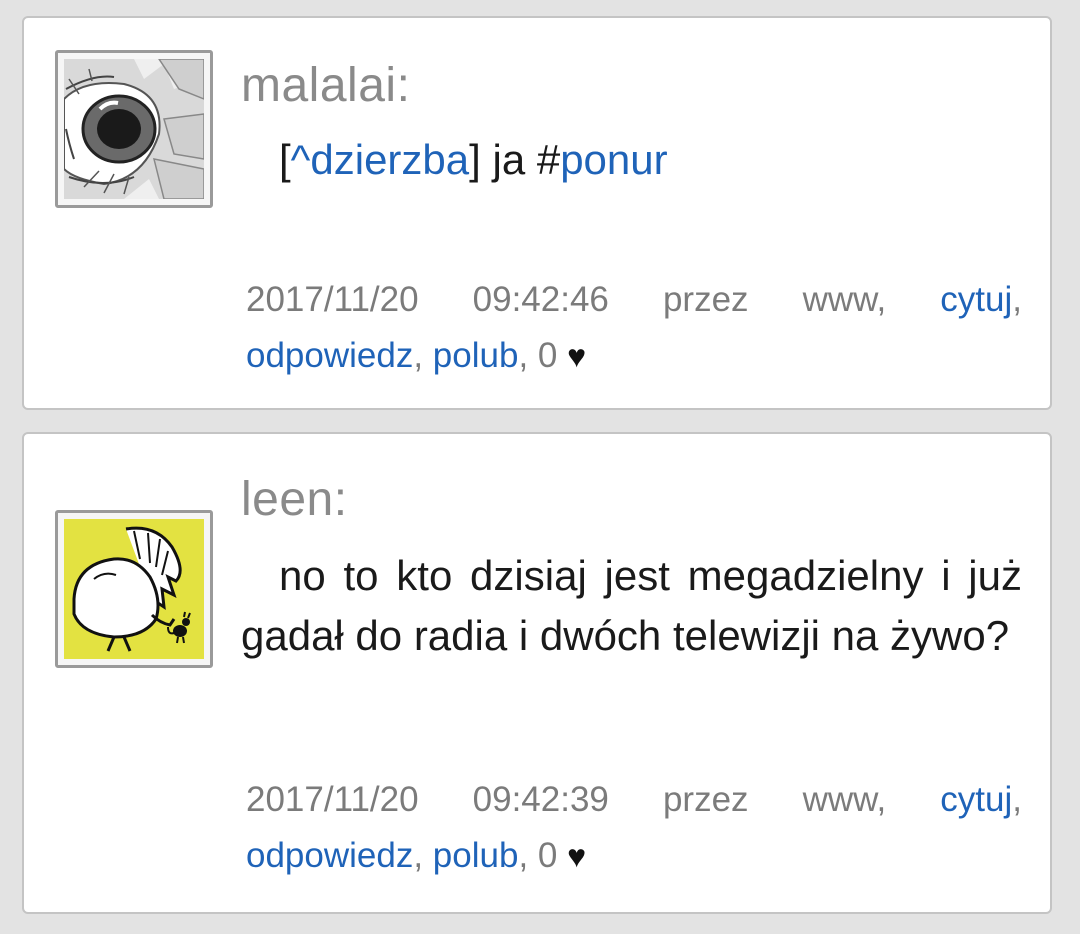 This screenshot has height=934, width=1080. Describe the element at coordinates (634, 800) in the screenshot. I see `meta-line: 2017/11/20 09:42:39 przez www, cytuj,` at that location.